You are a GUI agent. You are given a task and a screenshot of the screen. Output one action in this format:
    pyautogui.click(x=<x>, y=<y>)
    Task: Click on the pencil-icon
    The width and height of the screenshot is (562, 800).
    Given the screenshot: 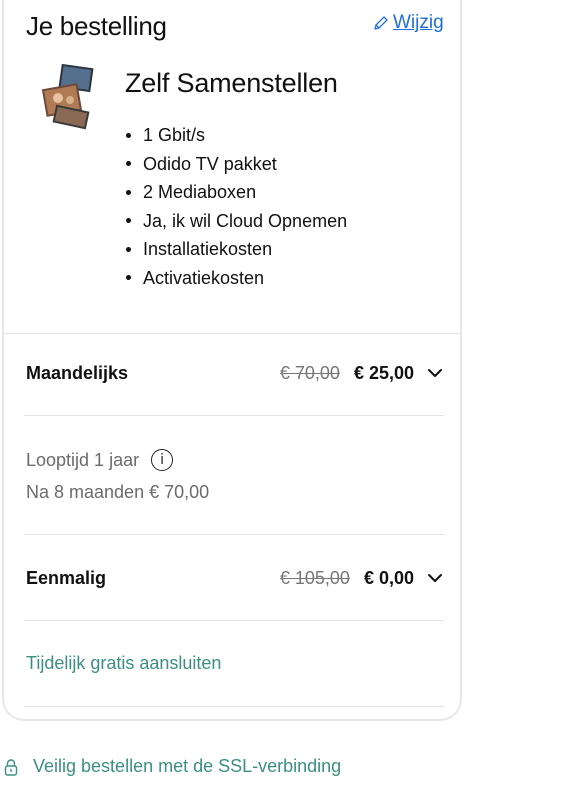 What is the action you would take?
    pyautogui.click(x=381, y=23)
    